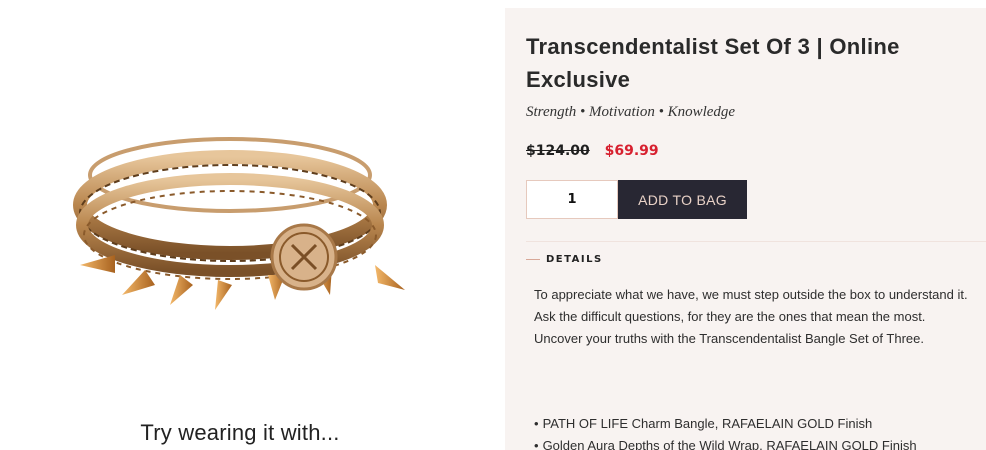  I want to click on details-label: DETAILS, so click(574, 259).